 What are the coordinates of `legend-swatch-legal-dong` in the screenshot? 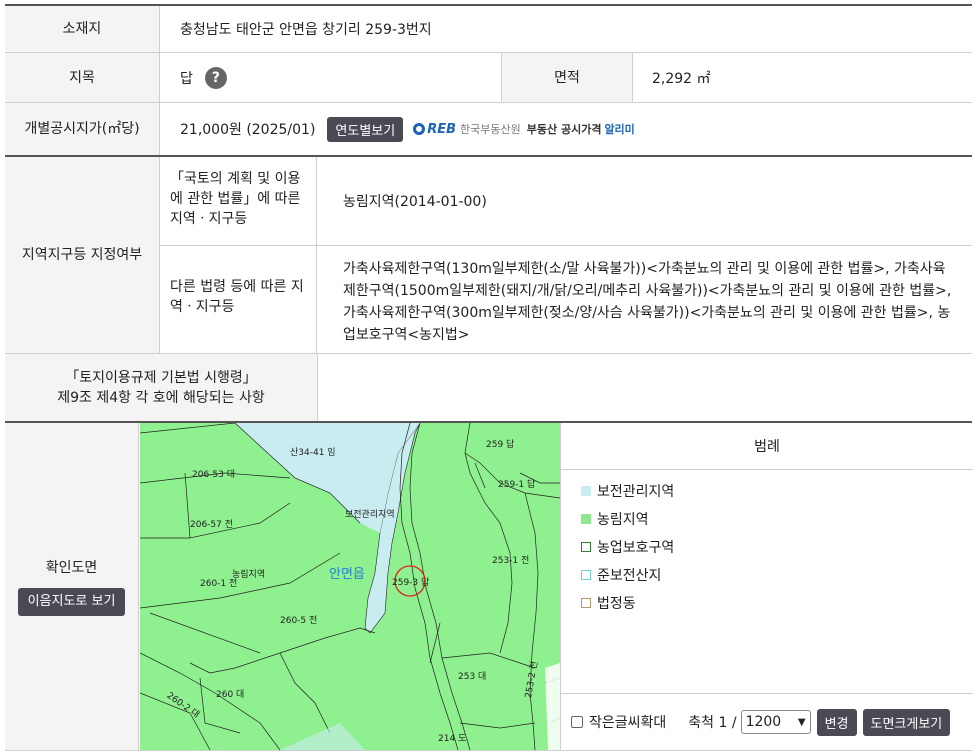 It's located at (586, 603).